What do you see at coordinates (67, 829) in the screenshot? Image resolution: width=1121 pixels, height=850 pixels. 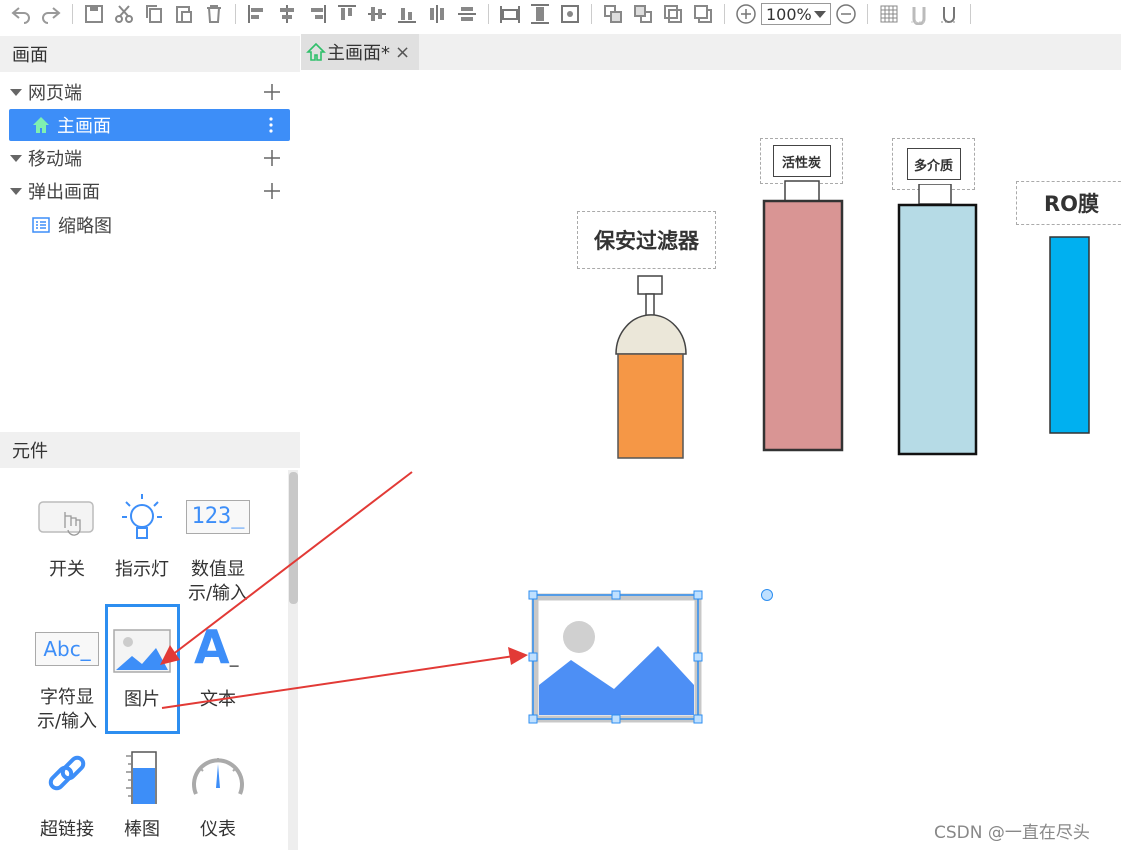 I see `component-label: 超链接` at bounding box center [67, 829].